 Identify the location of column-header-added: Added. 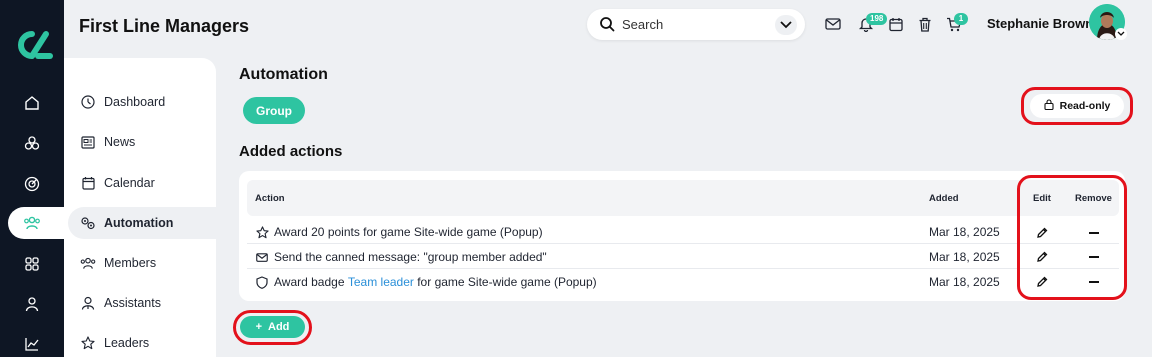
(944, 198).